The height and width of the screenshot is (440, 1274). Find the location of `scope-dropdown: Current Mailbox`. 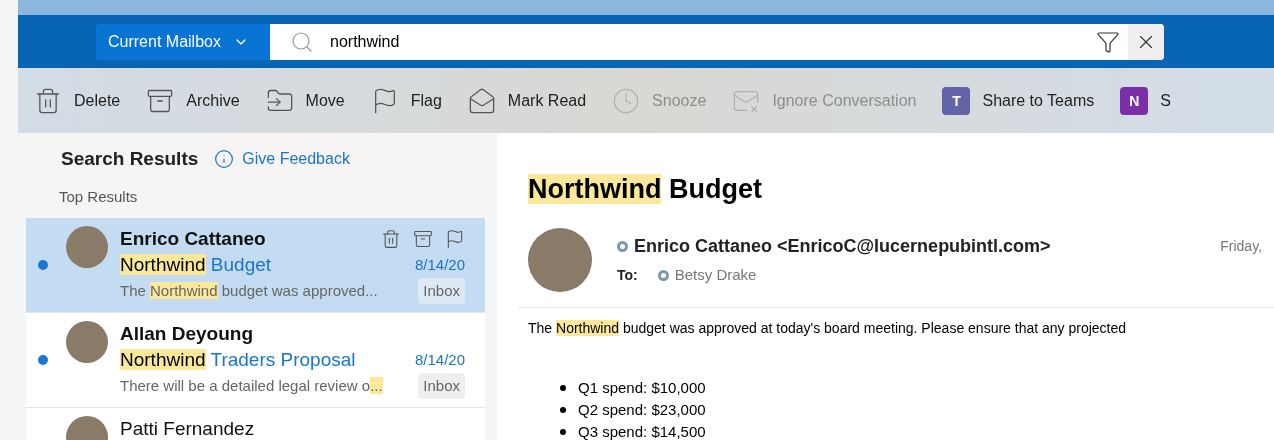

scope-dropdown: Current Mailbox is located at coordinates (183, 41).